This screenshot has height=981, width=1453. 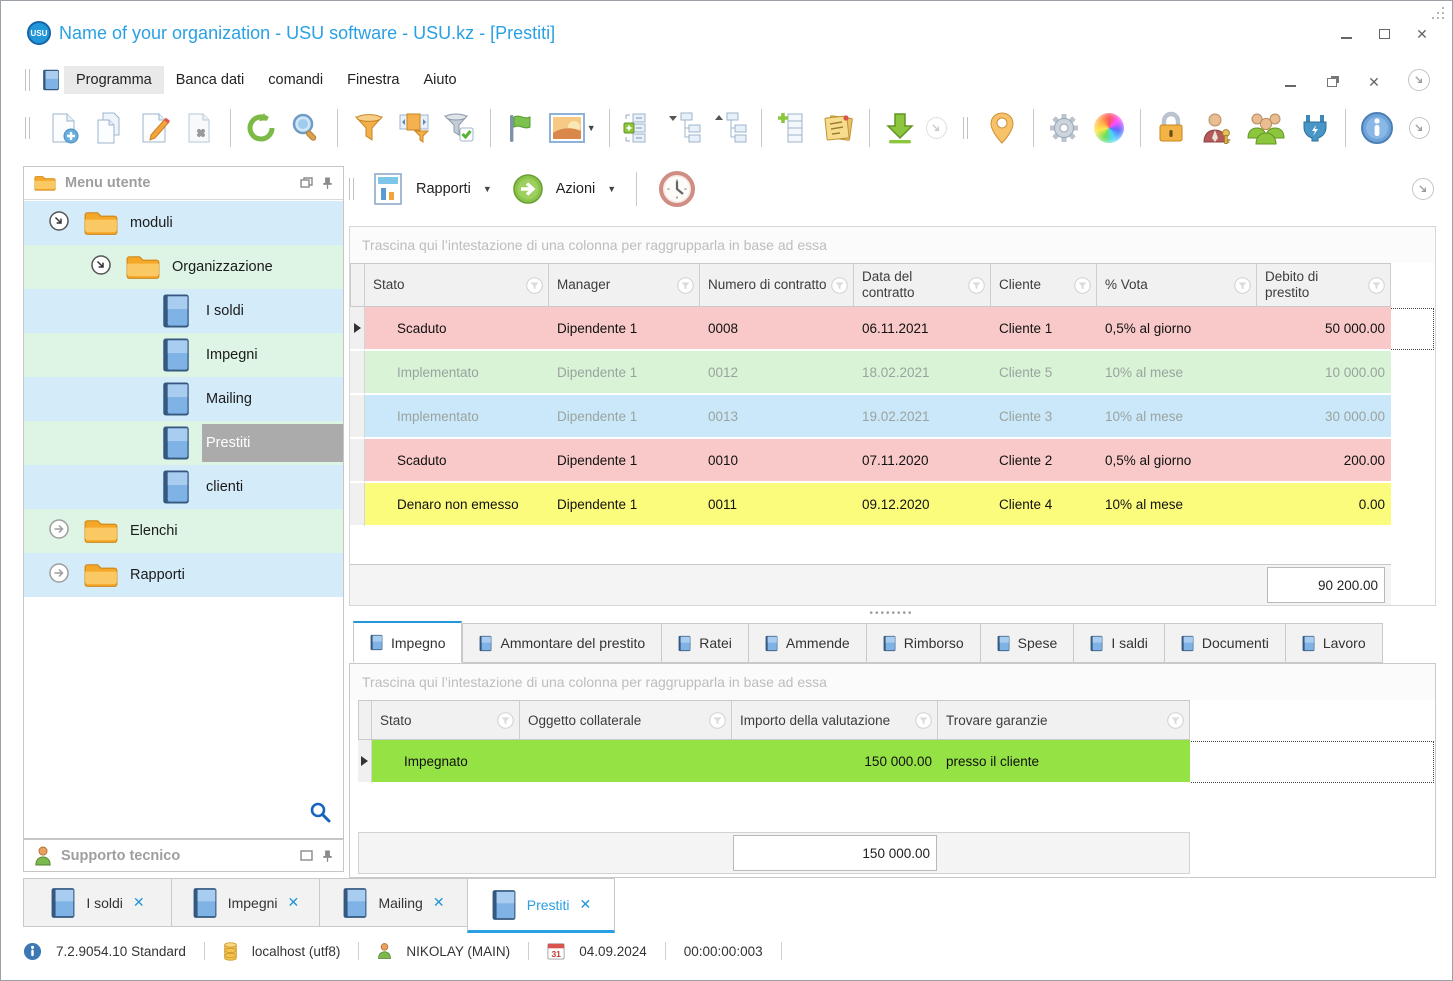 What do you see at coordinates (183, 311) in the screenshot?
I see `tree-item-i-soldi: I soldi` at bounding box center [183, 311].